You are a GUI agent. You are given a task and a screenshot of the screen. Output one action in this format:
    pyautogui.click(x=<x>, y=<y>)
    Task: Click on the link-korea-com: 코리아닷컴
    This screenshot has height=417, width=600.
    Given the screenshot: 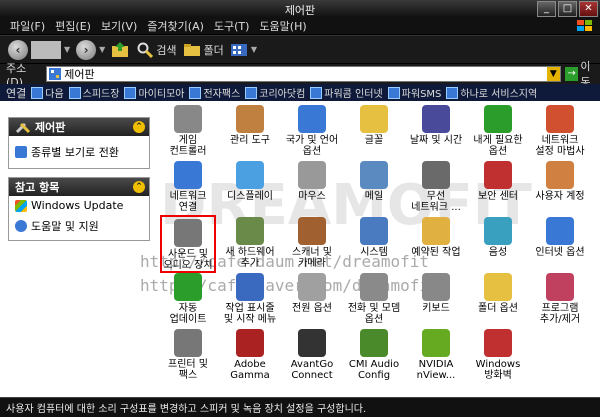 What is the action you would take?
    pyautogui.click(x=275, y=92)
    